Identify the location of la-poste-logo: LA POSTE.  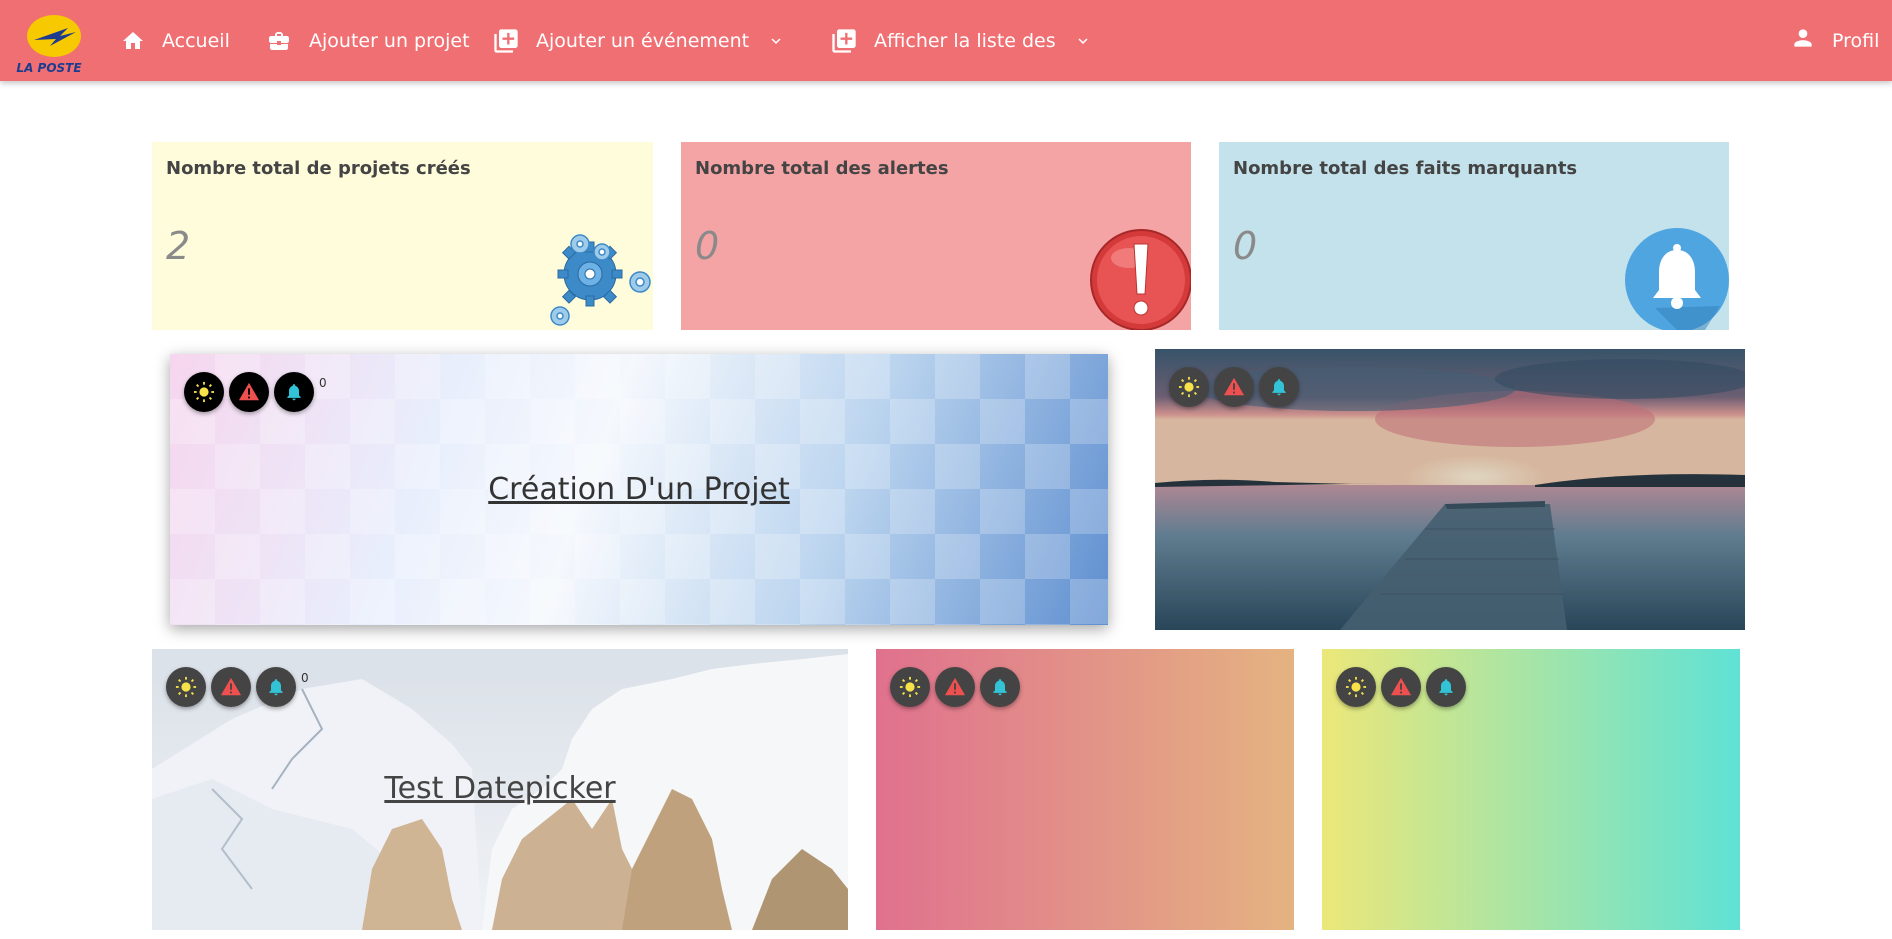
(49, 44).